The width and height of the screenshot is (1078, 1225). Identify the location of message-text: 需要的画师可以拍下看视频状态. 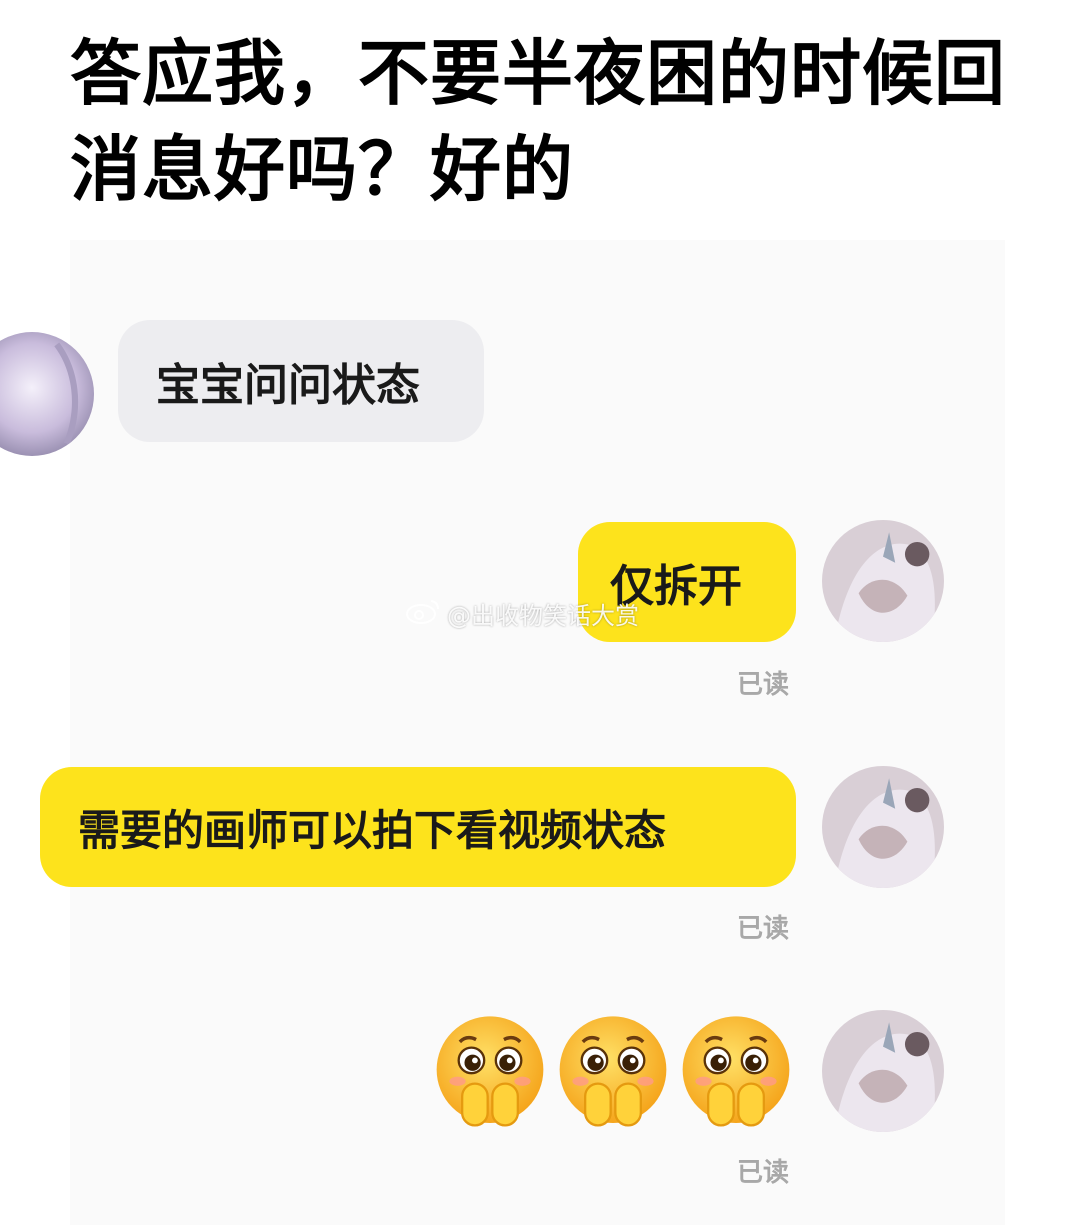
(372, 830).